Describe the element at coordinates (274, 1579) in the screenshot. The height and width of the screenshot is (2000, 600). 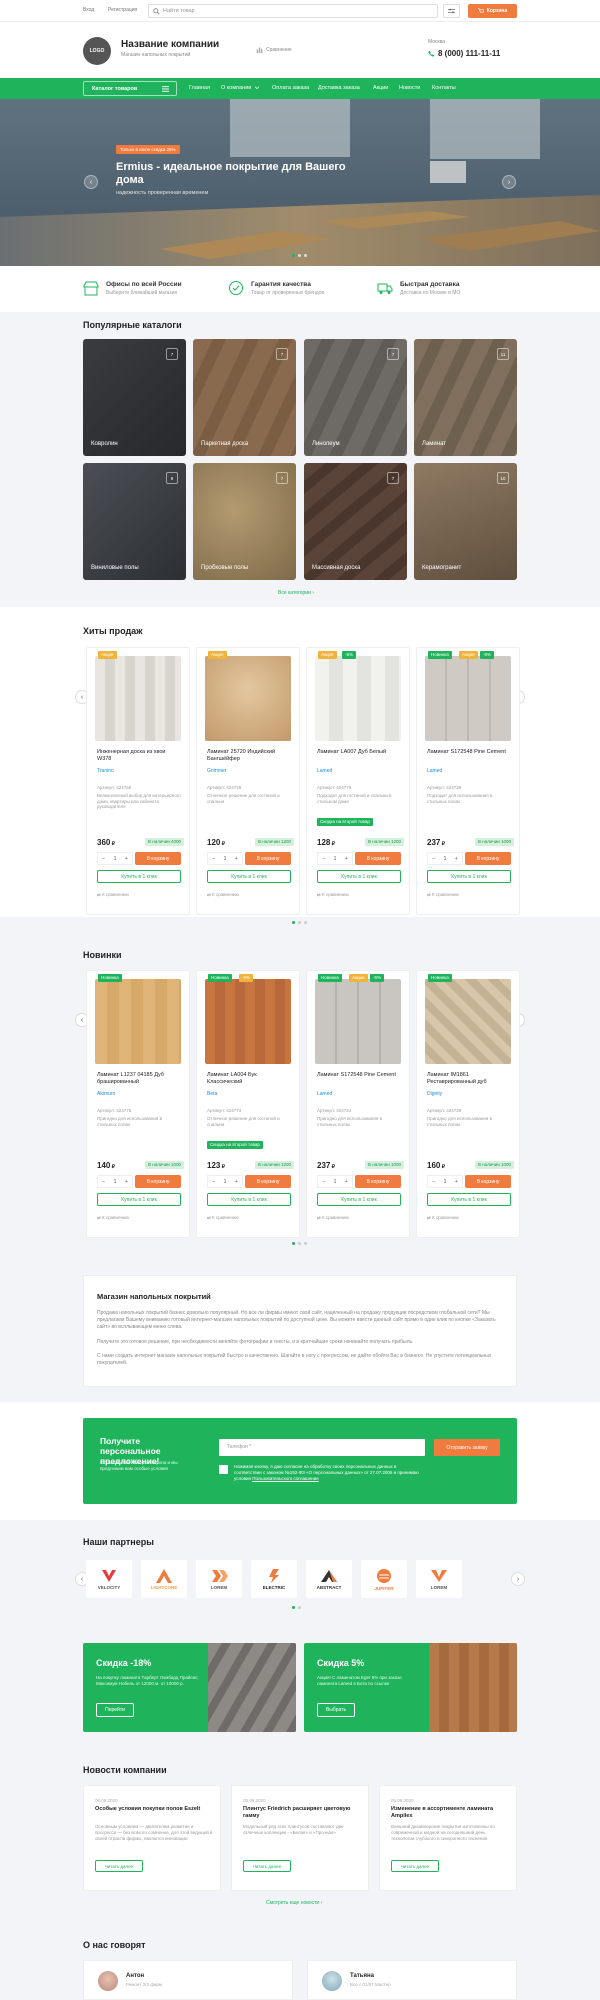
I see `partner-logo: ELECTRIC` at that location.